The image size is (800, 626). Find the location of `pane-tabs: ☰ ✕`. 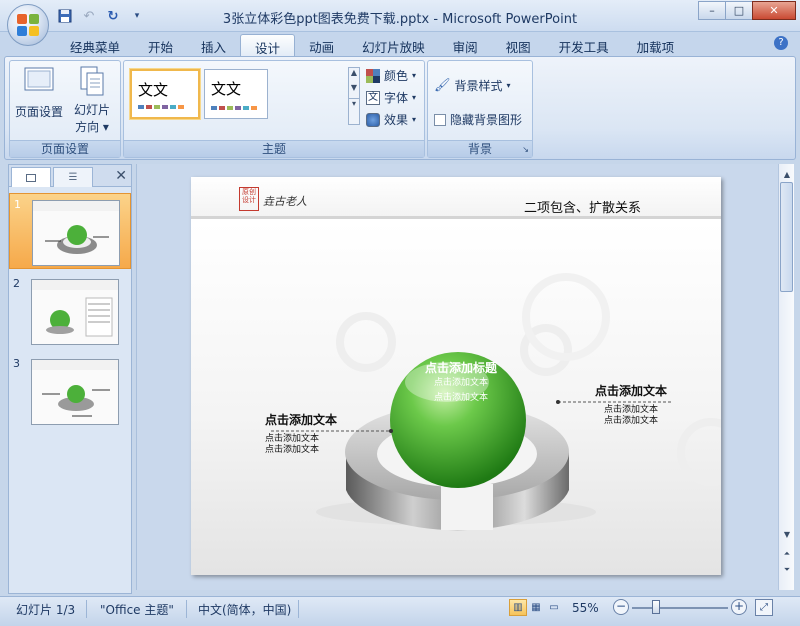

pane-tabs: ☰ ✕ is located at coordinates (70, 176).